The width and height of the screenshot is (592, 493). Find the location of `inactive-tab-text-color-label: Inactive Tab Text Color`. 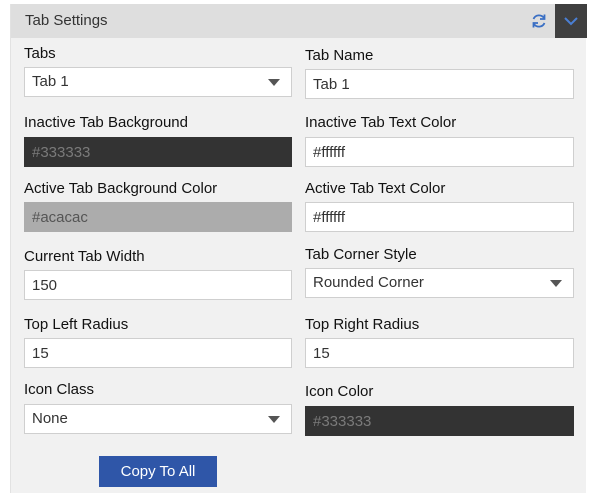

inactive-tab-text-color-label: Inactive Tab Text Color is located at coordinates (381, 122).